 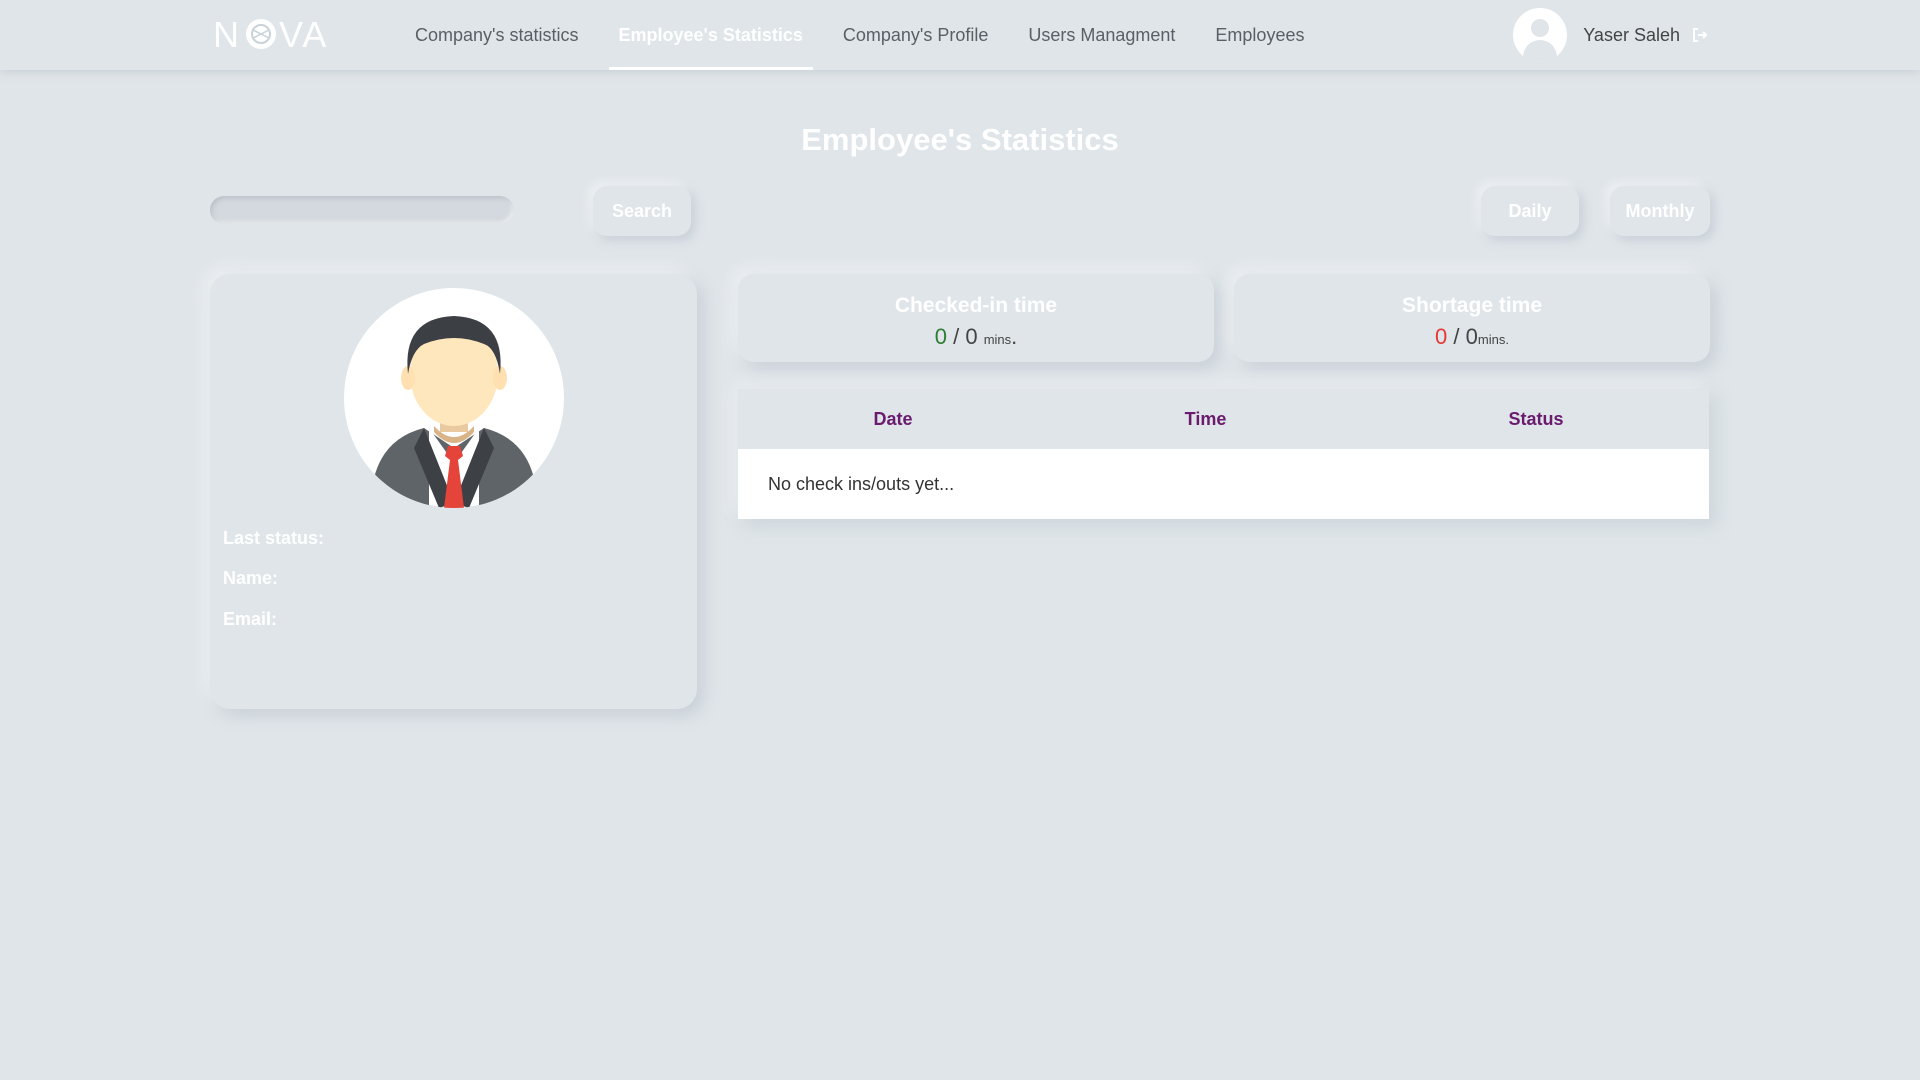 What do you see at coordinates (940, 336) in the screenshot?
I see `checked-in-minutes: 0` at bounding box center [940, 336].